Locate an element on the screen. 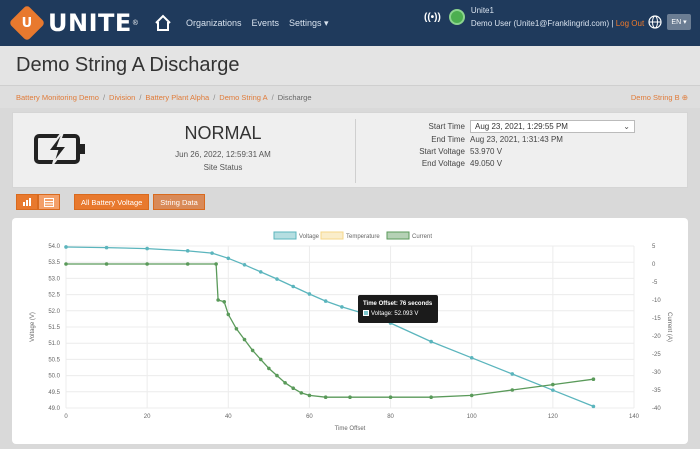 The image size is (700, 449). breadcrumb-current: Discharge is located at coordinates (294, 97).